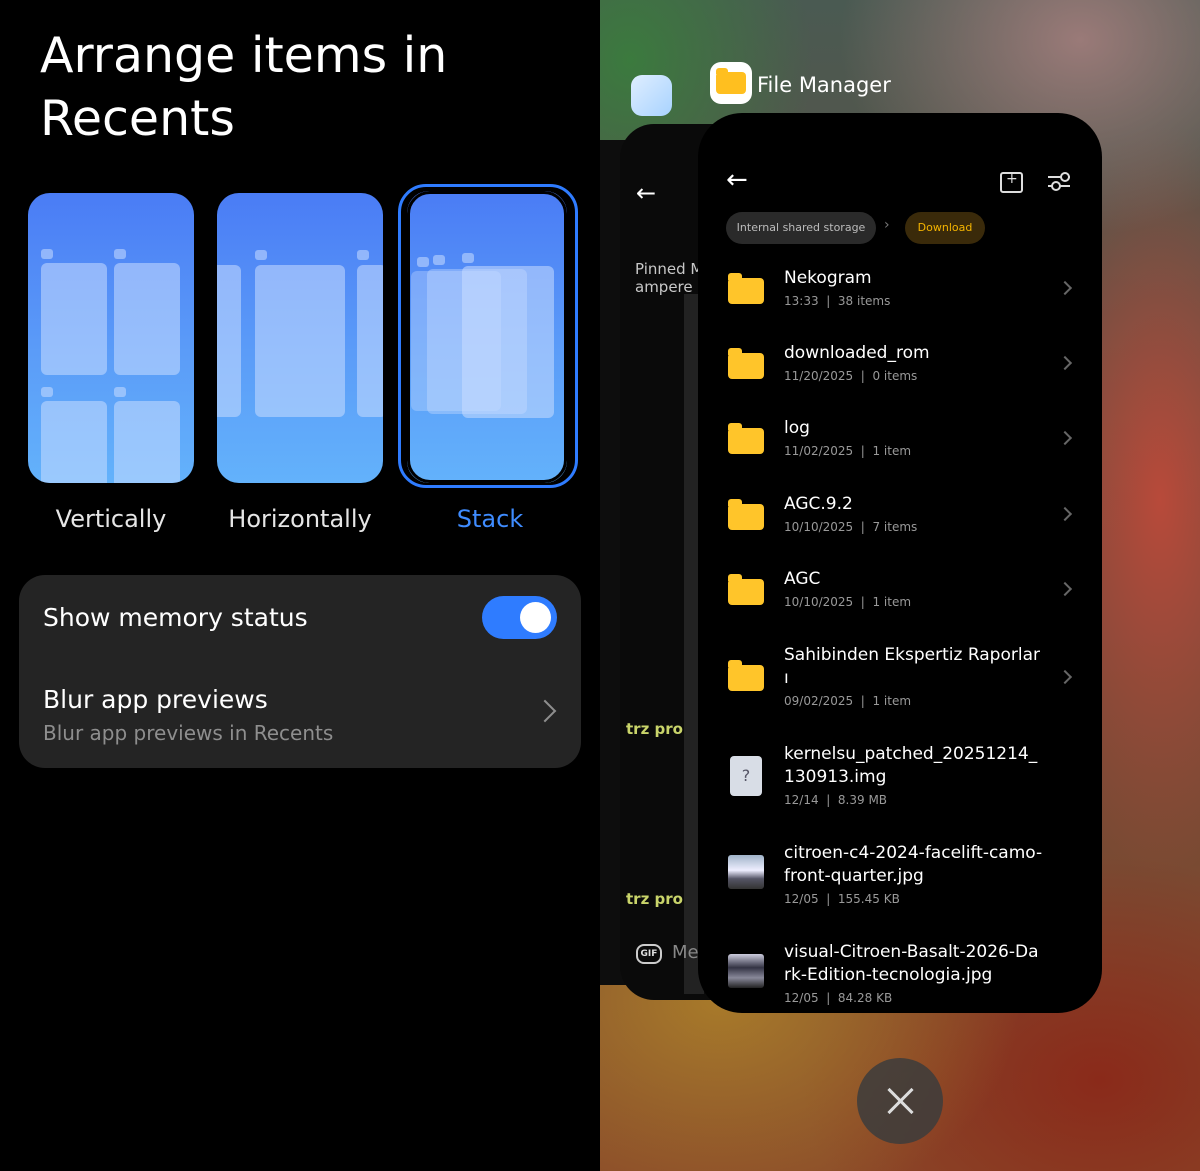 Image resolution: width=1200 pixels, height=1171 pixels. Describe the element at coordinates (802, 579) in the screenshot. I see `item-name: AGC` at that location.